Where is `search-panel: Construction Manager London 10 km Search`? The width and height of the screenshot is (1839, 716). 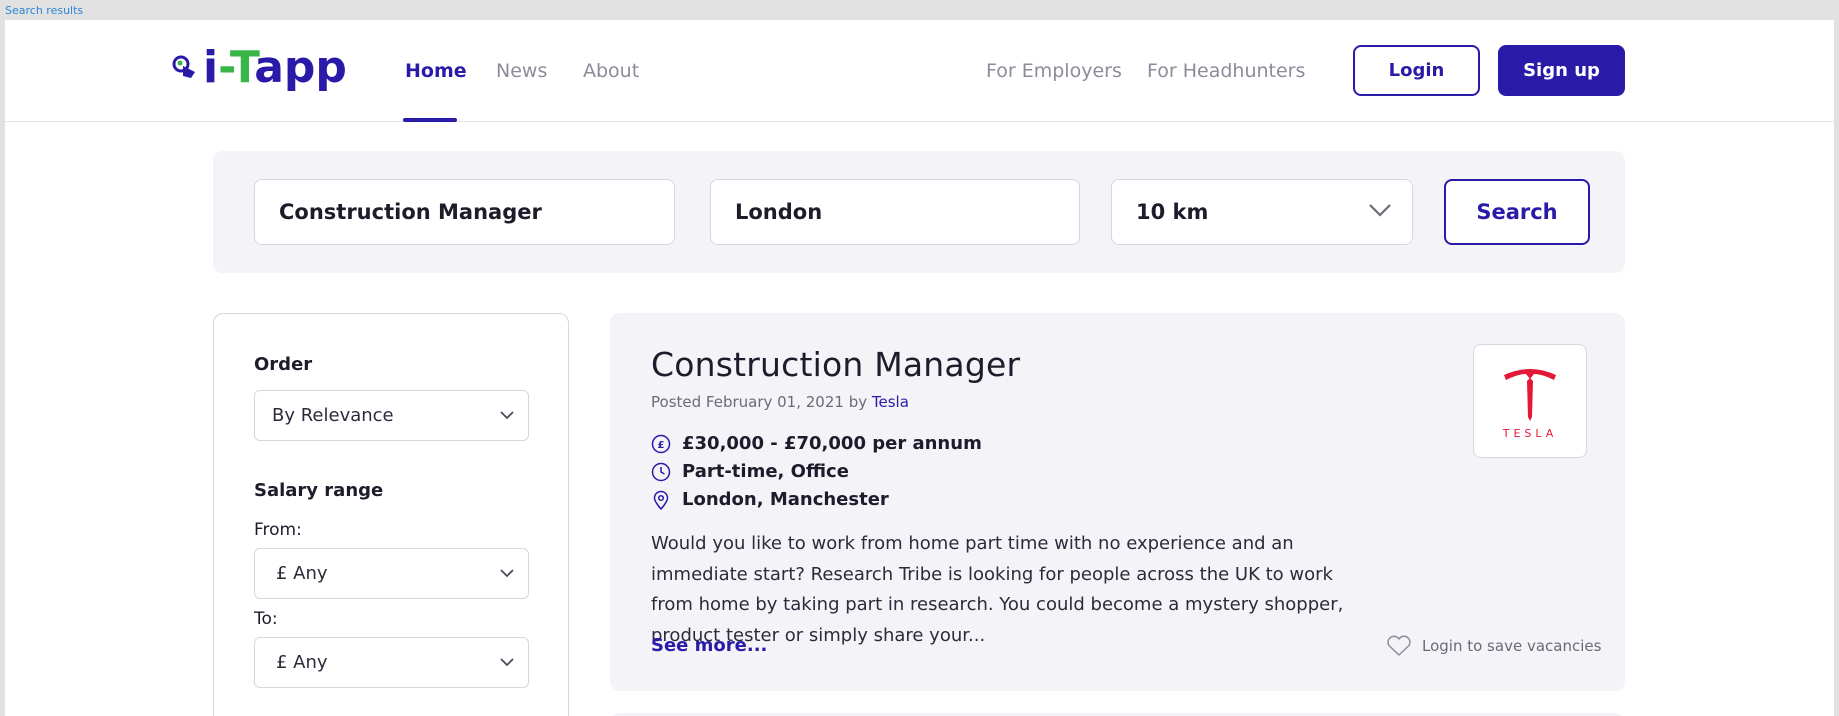
search-panel: Construction Manager London 10 km Search is located at coordinates (919, 212).